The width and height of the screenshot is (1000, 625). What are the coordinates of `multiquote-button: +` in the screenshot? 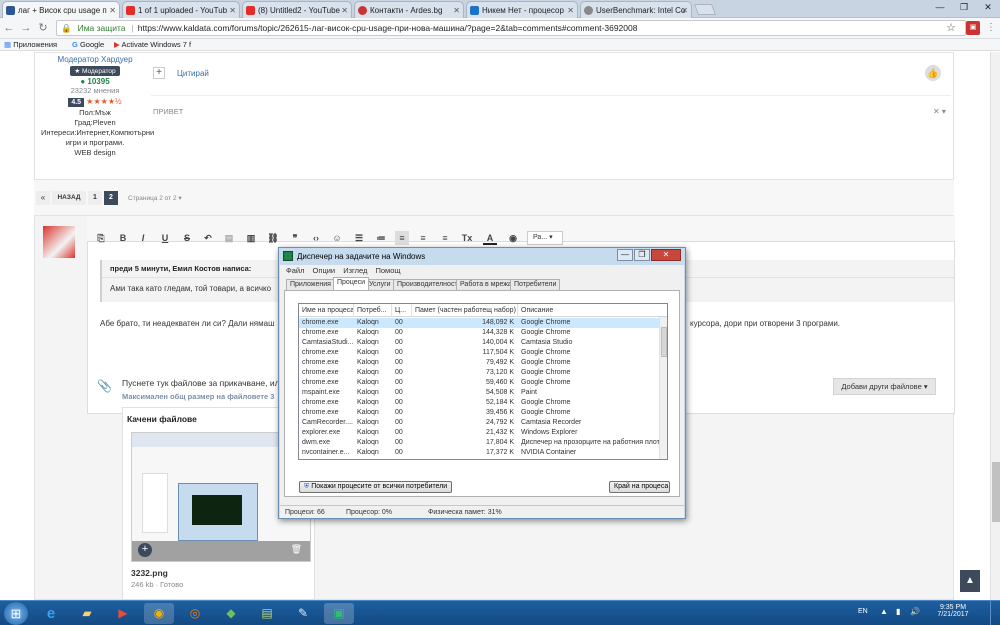 It's located at (159, 73).